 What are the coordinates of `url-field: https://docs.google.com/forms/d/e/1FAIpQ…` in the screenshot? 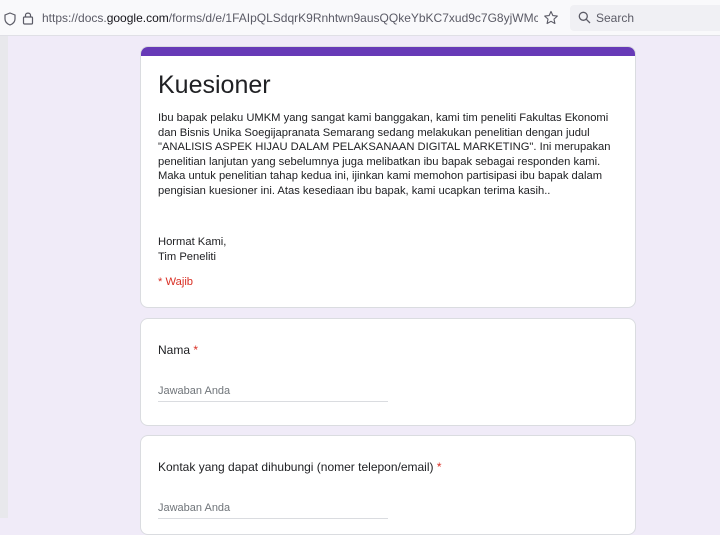 It's located at (290, 18).